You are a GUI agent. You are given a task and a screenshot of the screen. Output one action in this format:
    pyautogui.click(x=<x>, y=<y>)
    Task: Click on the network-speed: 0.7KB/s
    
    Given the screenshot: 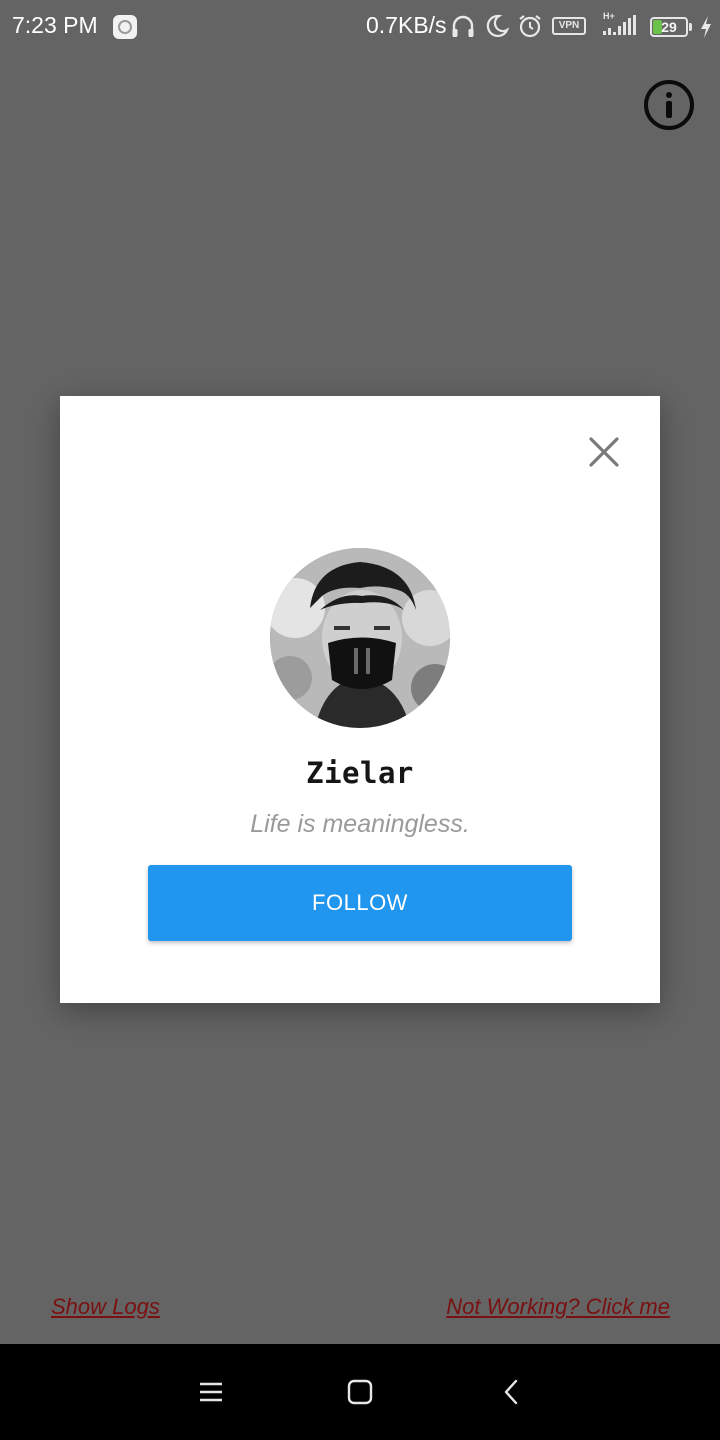 What is the action you would take?
    pyautogui.click(x=406, y=25)
    